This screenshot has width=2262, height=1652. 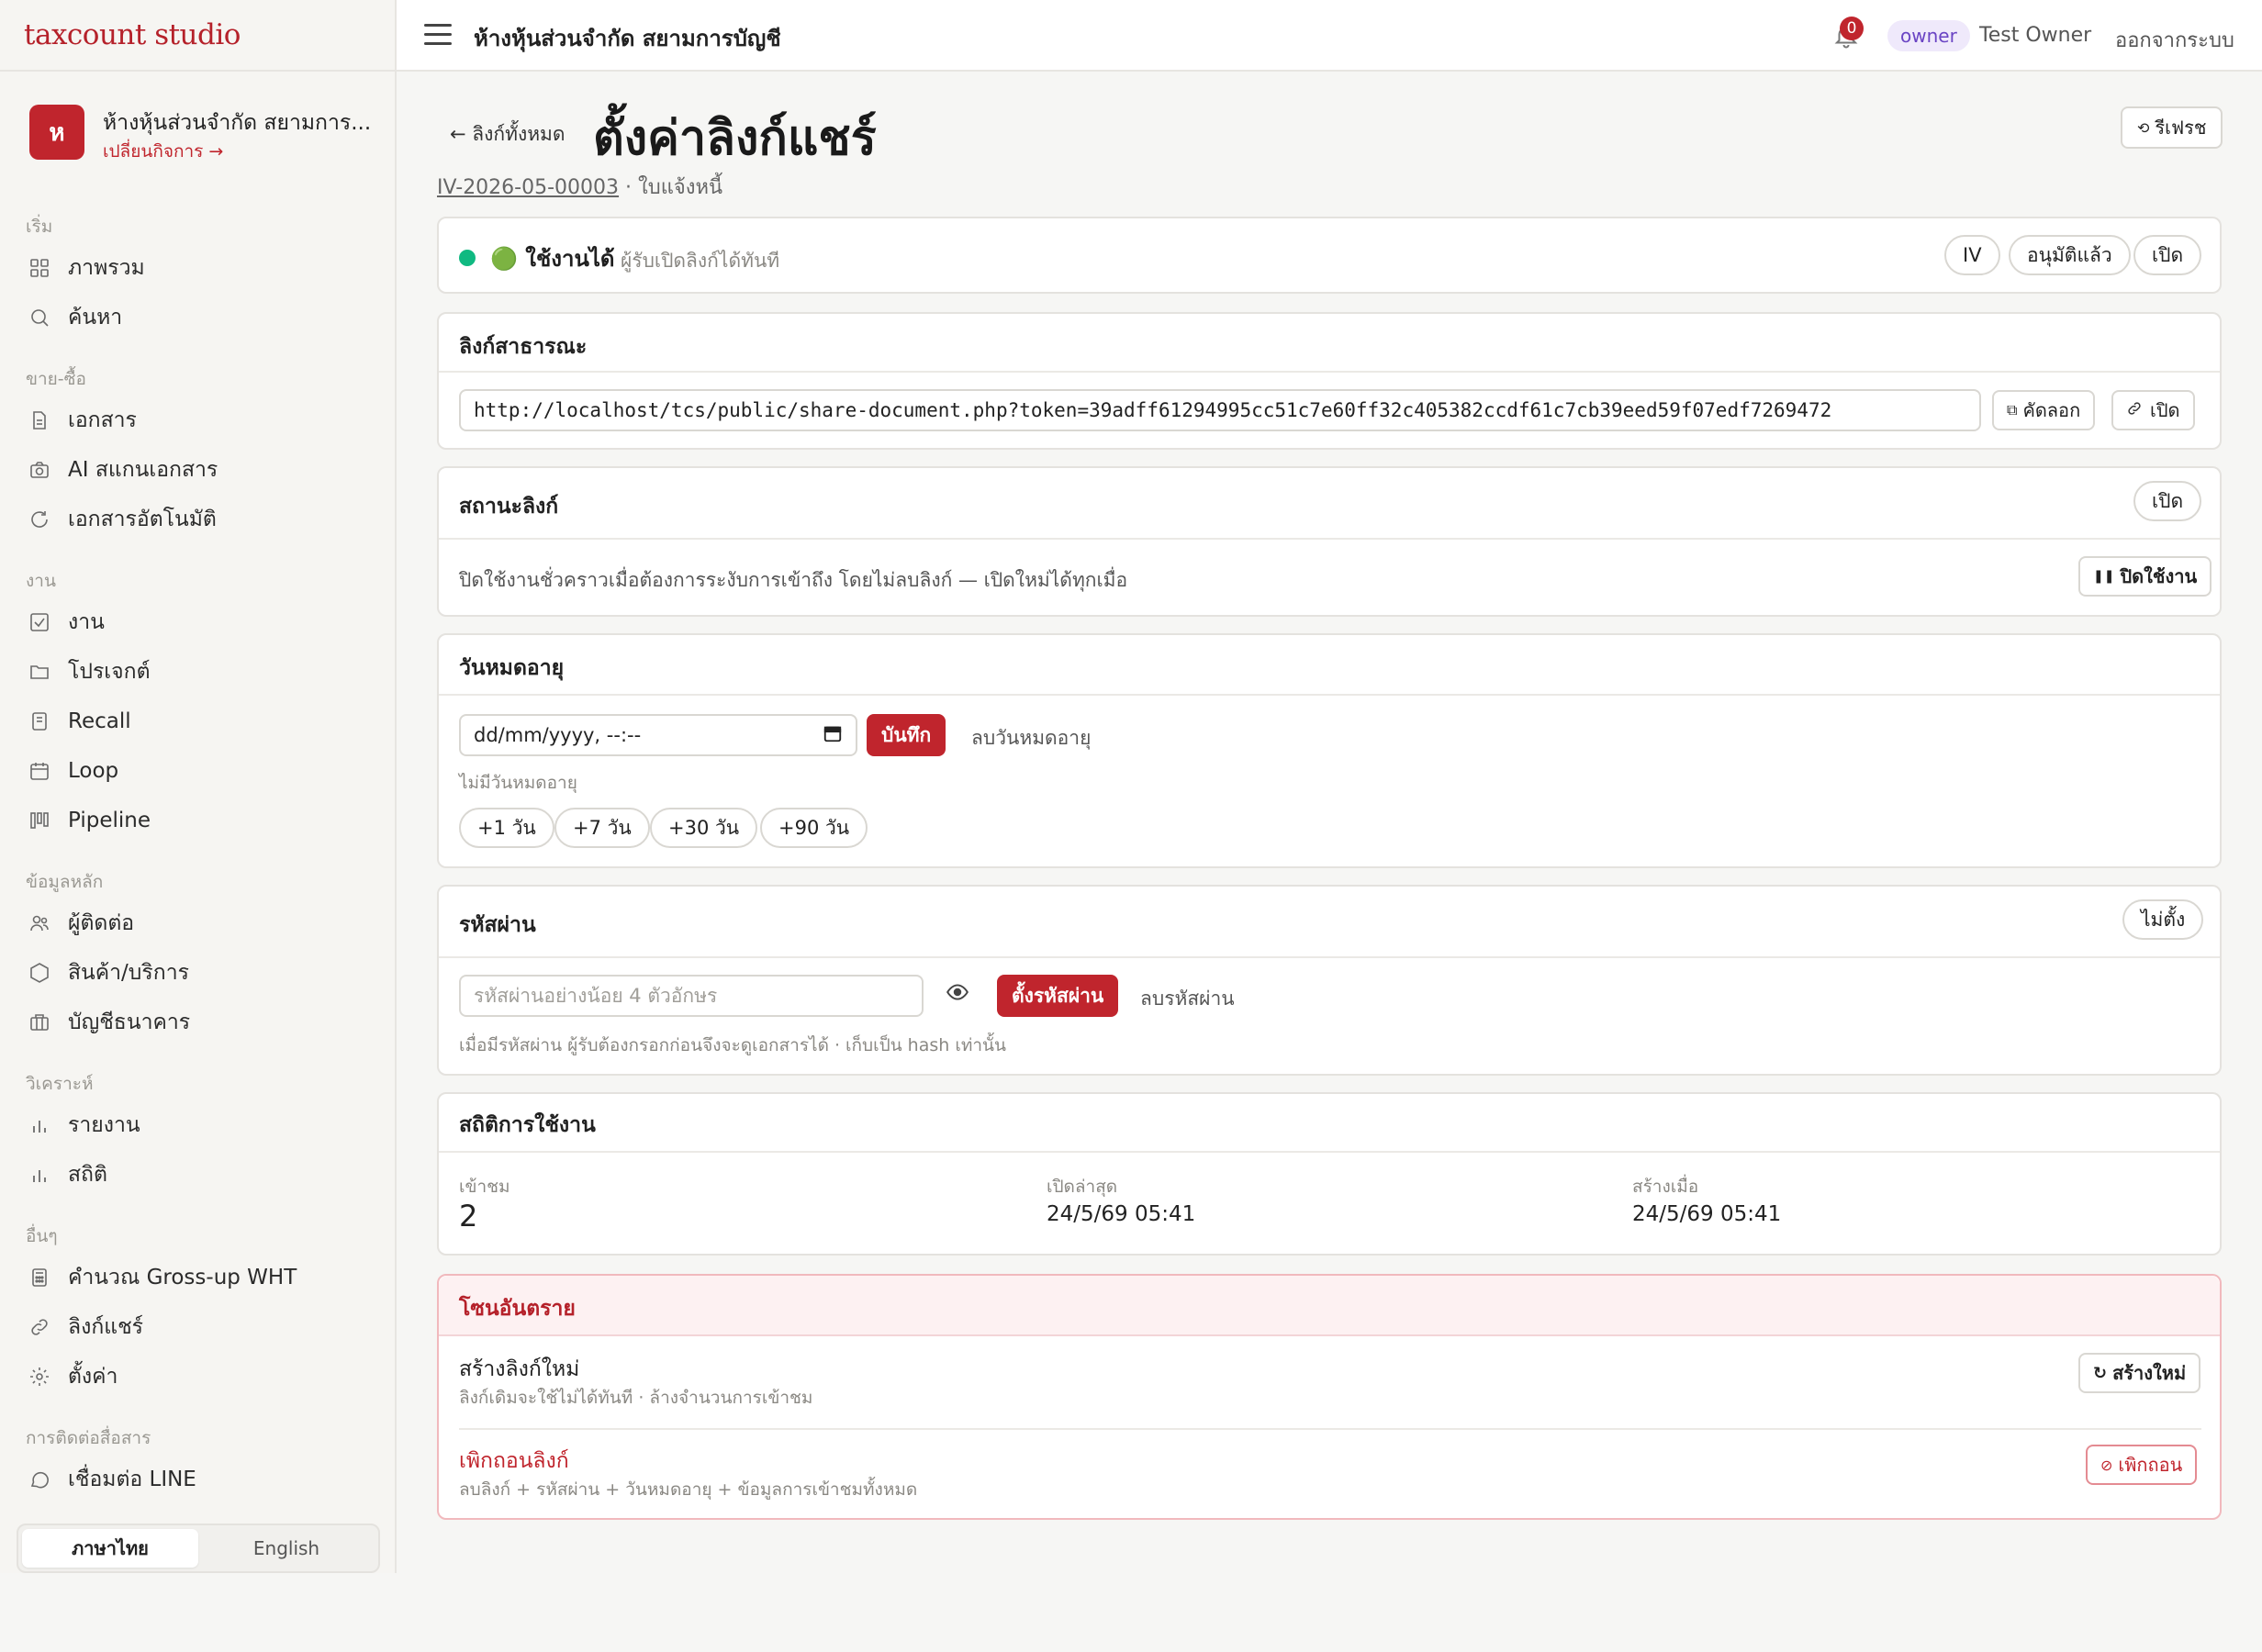 I want to click on sidebar-item-bank-accounts: บัญชีธนาคาร, so click(x=205, y=1022).